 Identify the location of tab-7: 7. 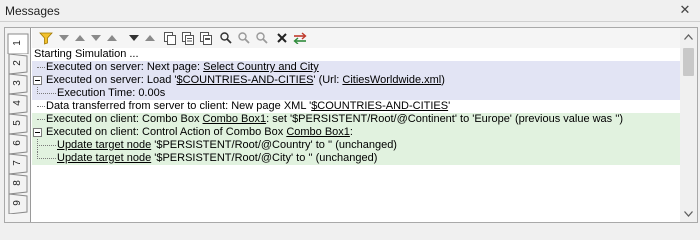
(18, 163).